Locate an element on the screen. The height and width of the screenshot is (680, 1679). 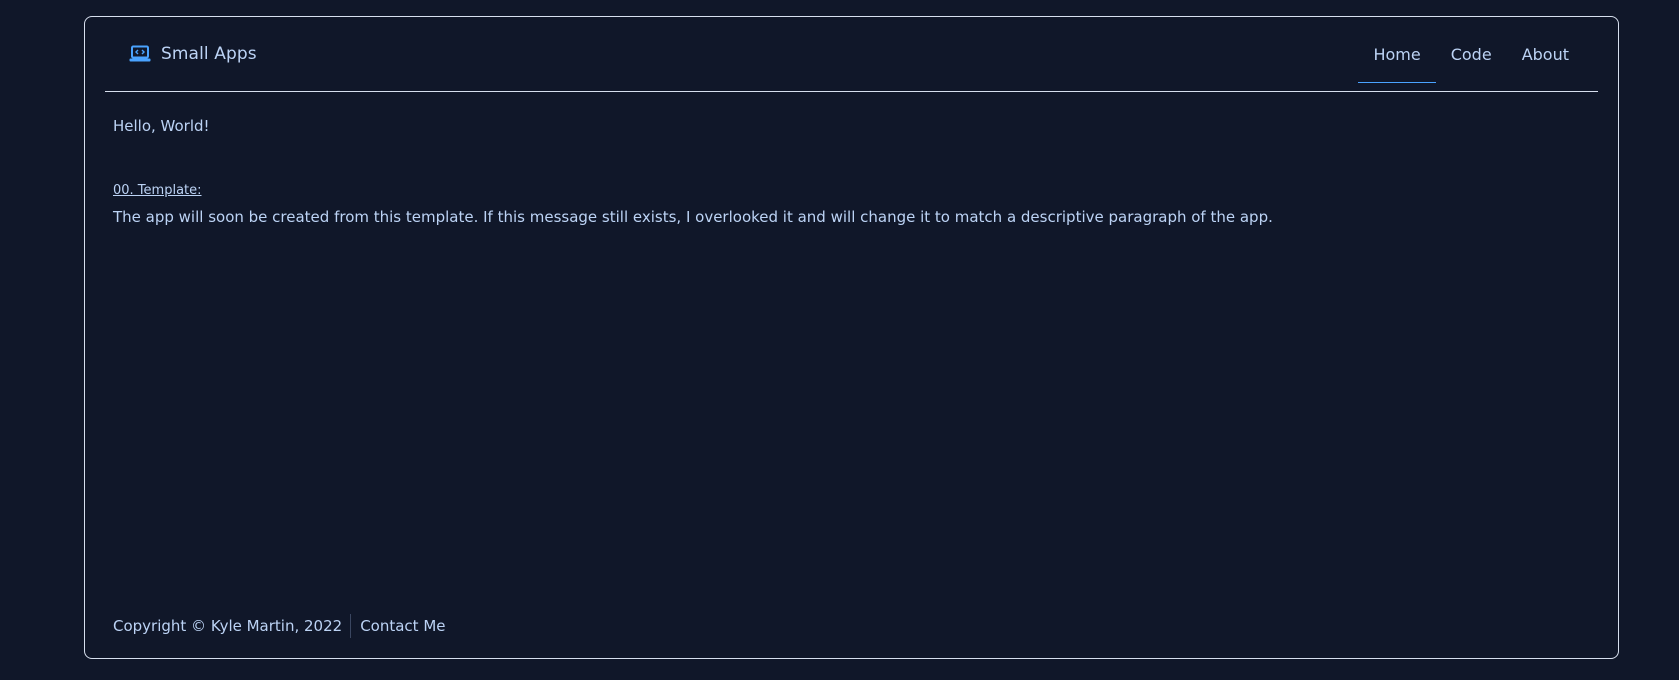
footer: Copyright © Kyle Martin, 2022 Contact Me is located at coordinates (279, 626).